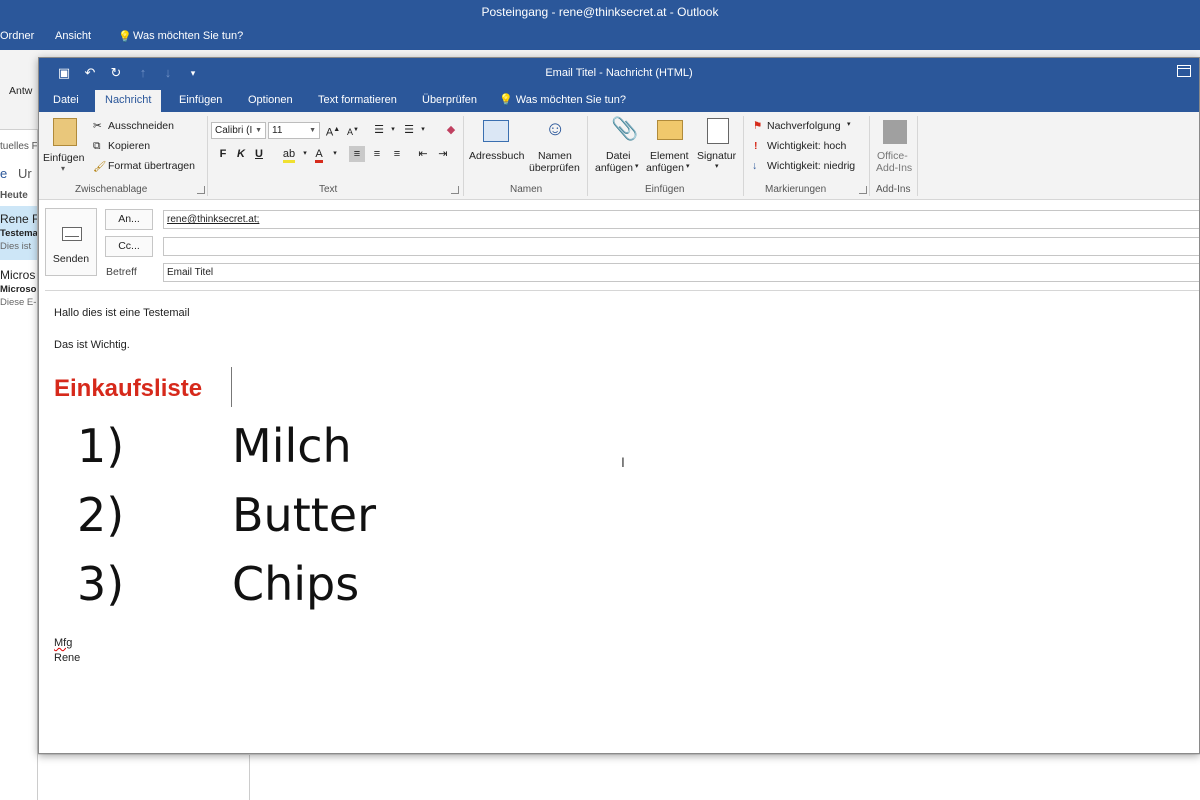 The height and width of the screenshot is (800, 1200). What do you see at coordinates (716, 156) in the screenshot?
I see `signature-button: Signatur` at bounding box center [716, 156].